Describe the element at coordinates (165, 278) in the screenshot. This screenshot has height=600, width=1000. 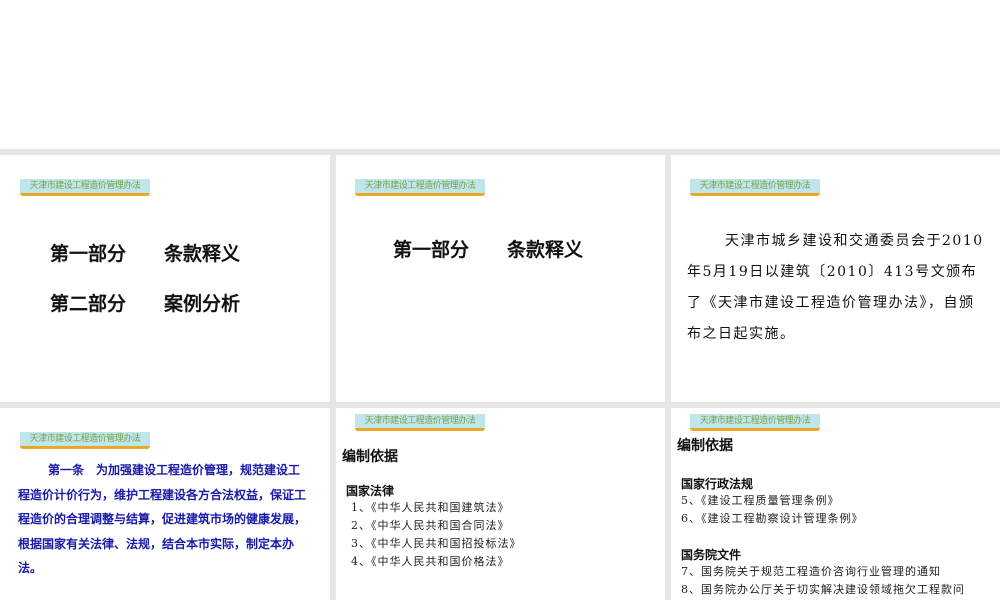
I see `slide-thumbnail-1: 天津市建设工程造价管理办法 第一部分 条款释义 第二部分 案例分析` at that location.